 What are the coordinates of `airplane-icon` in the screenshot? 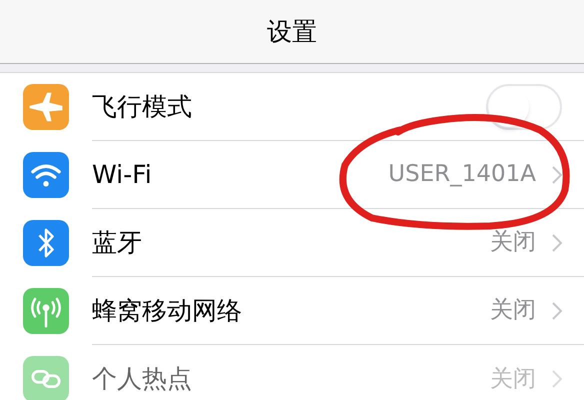 It's located at (46, 107).